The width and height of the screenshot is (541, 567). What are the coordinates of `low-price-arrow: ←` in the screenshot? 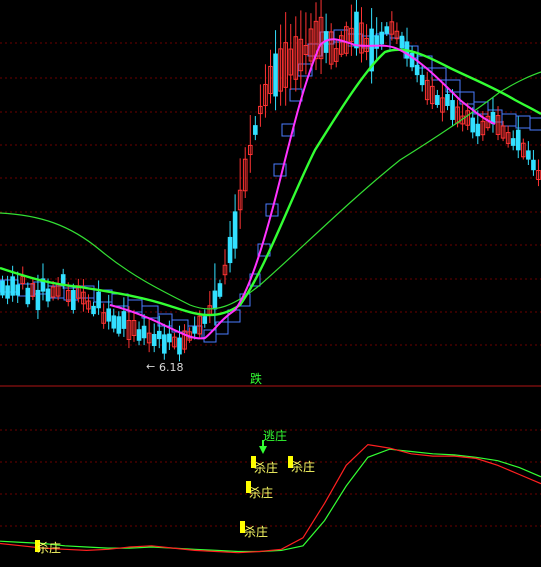 It's located at (150, 366).